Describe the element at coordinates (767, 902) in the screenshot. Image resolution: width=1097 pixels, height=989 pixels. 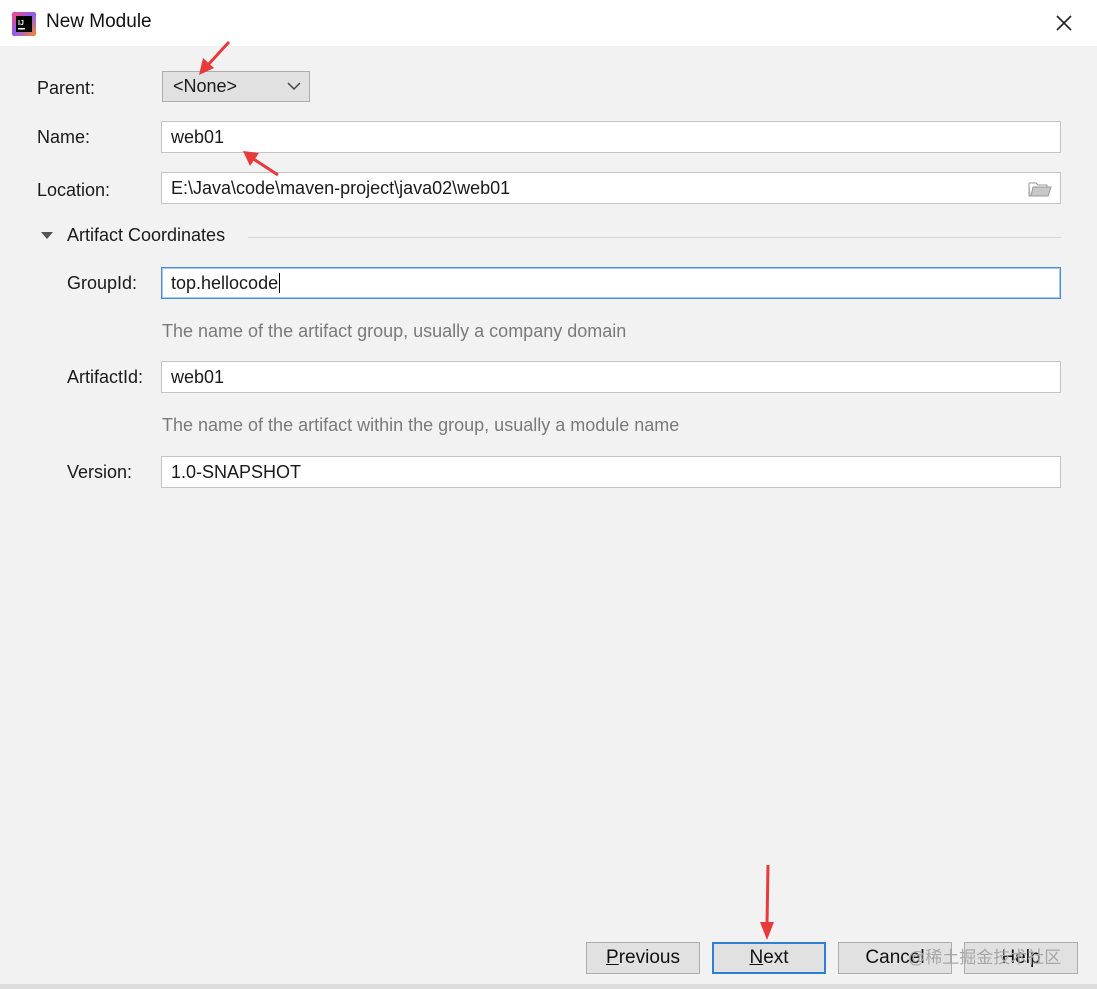
I see `annotation-arrow-next` at that location.